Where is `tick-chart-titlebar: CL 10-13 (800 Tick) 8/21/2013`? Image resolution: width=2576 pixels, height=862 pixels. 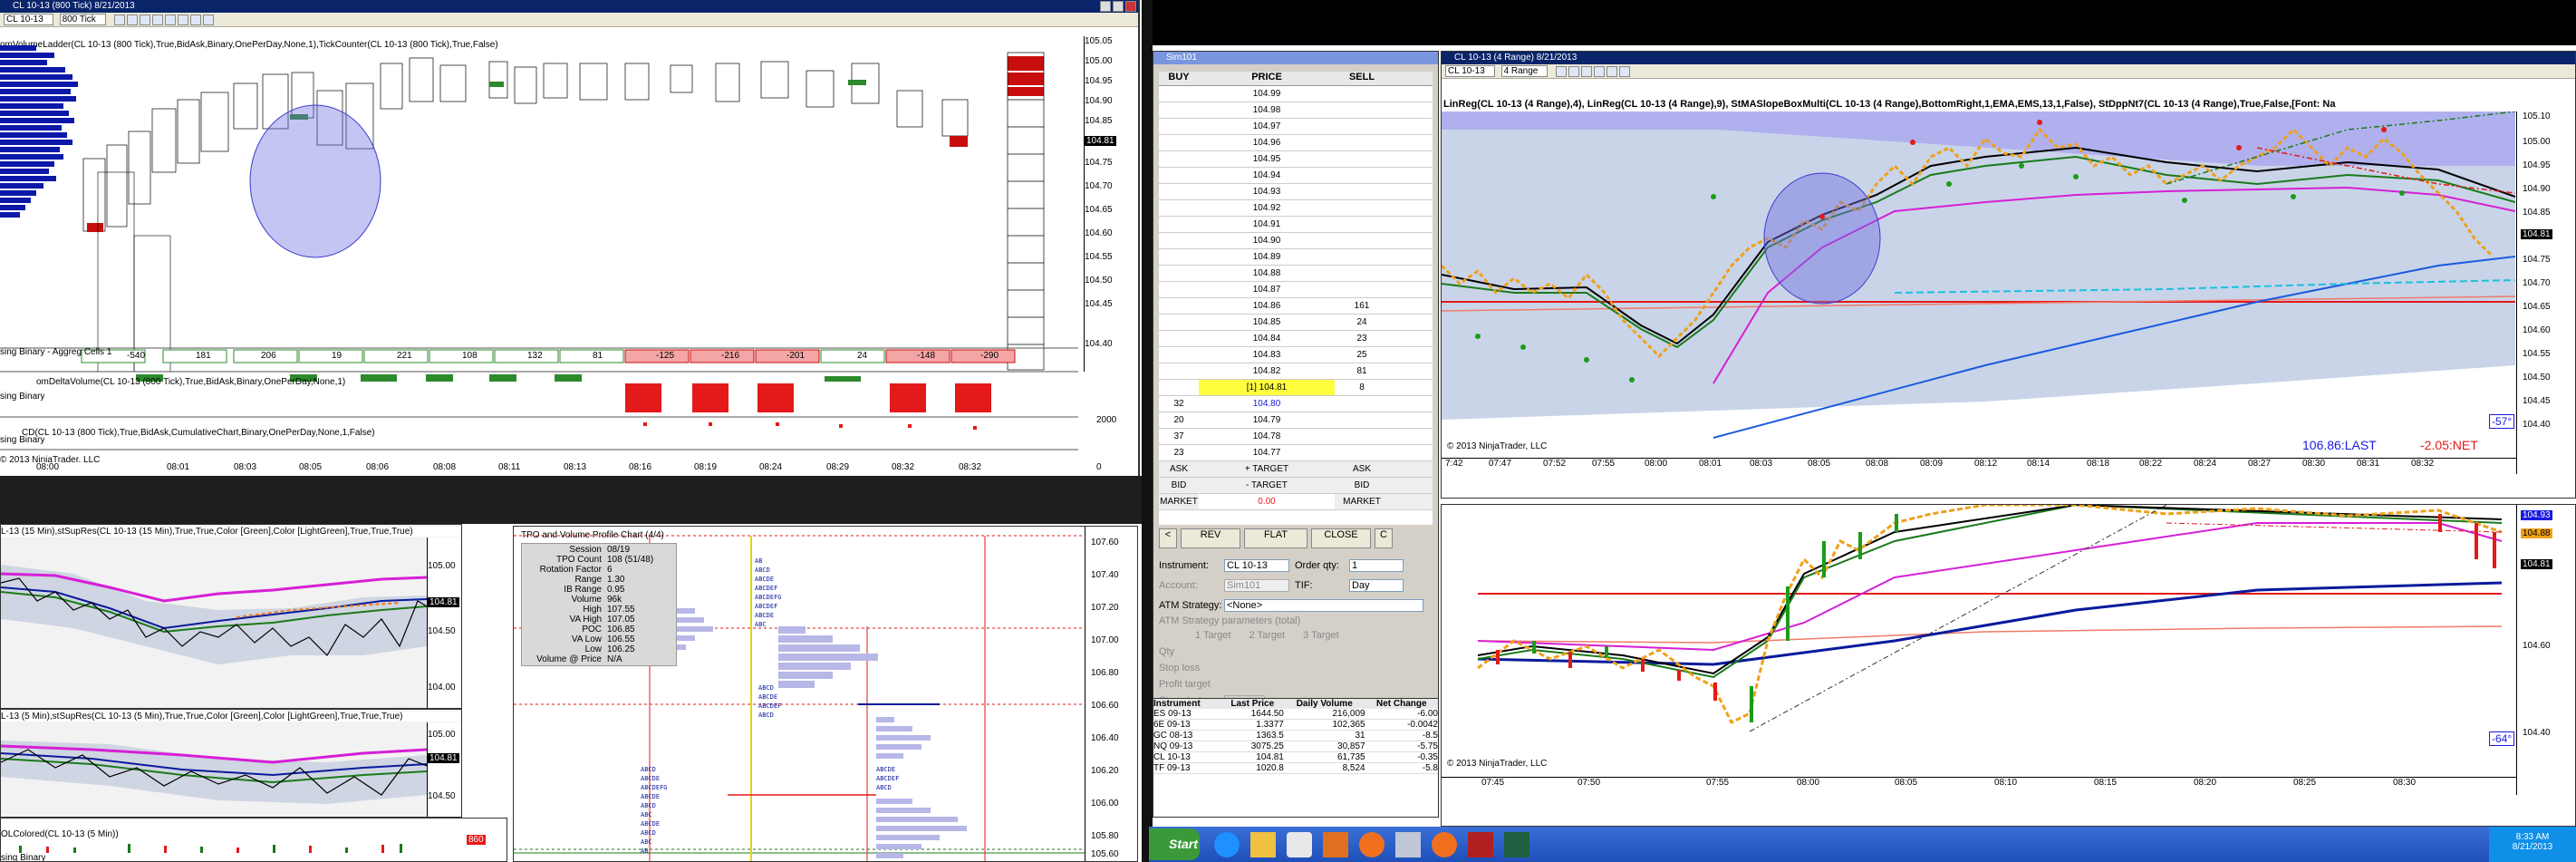
tick-chart-titlebar: CL 10-13 (800 Tick) 8/21/2013 is located at coordinates (569, 6).